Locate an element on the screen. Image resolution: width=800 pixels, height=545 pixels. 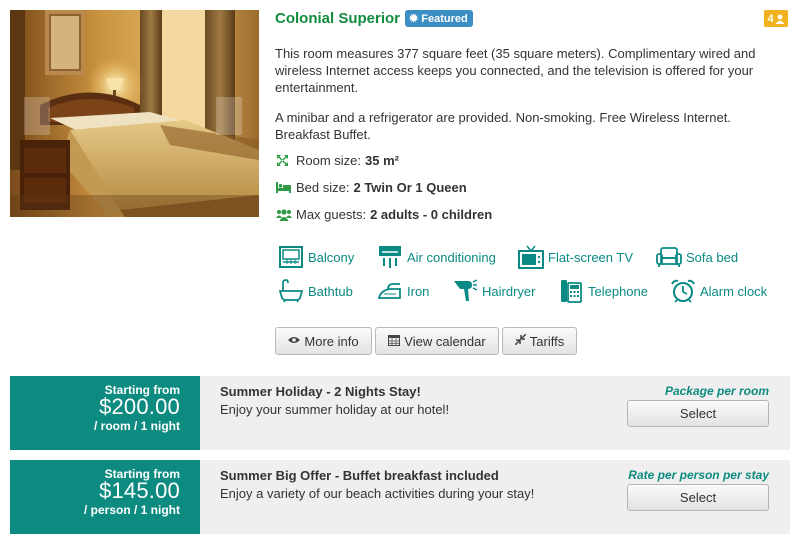
amenity-sofa-bed: Sofa bed is located at coordinates (697, 257).